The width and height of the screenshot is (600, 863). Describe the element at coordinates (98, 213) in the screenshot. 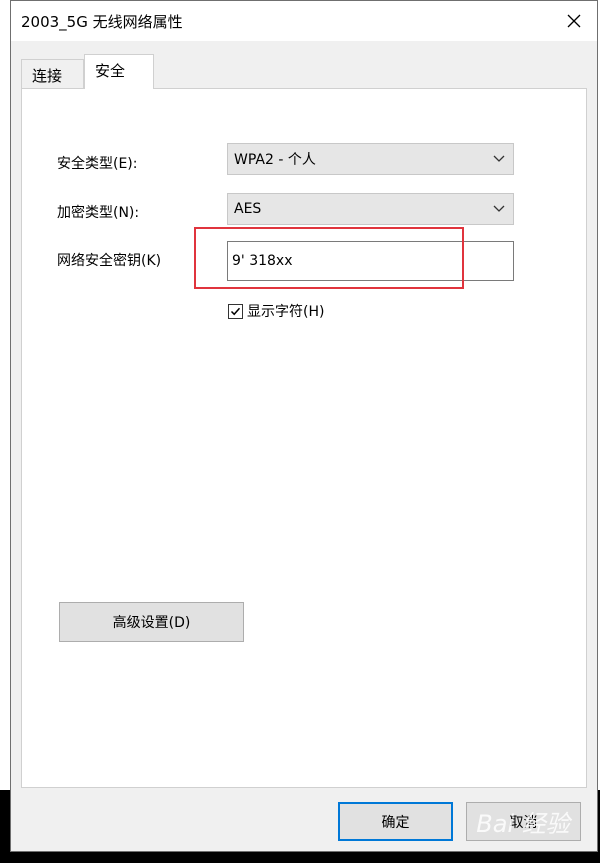

I see `encryption-type-label: 加密类型(N):` at that location.